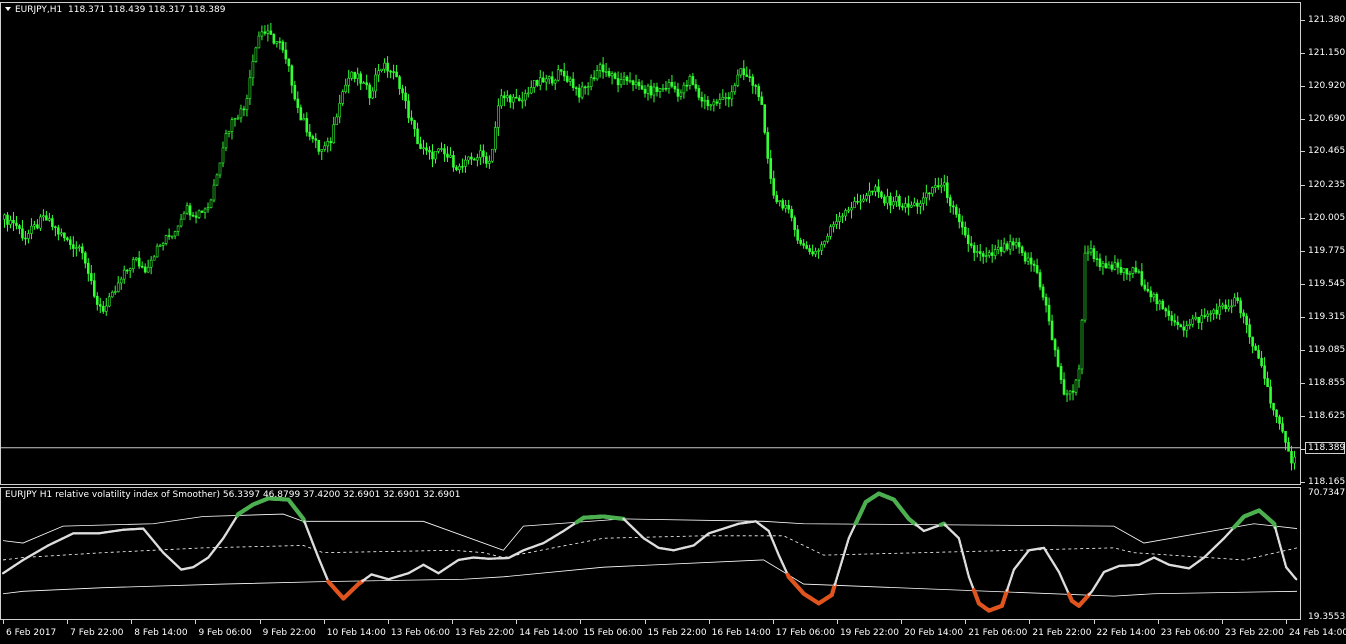 The height and width of the screenshot is (644, 1346). I want to click on price-tick-label: 119.315, so click(1327, 316).